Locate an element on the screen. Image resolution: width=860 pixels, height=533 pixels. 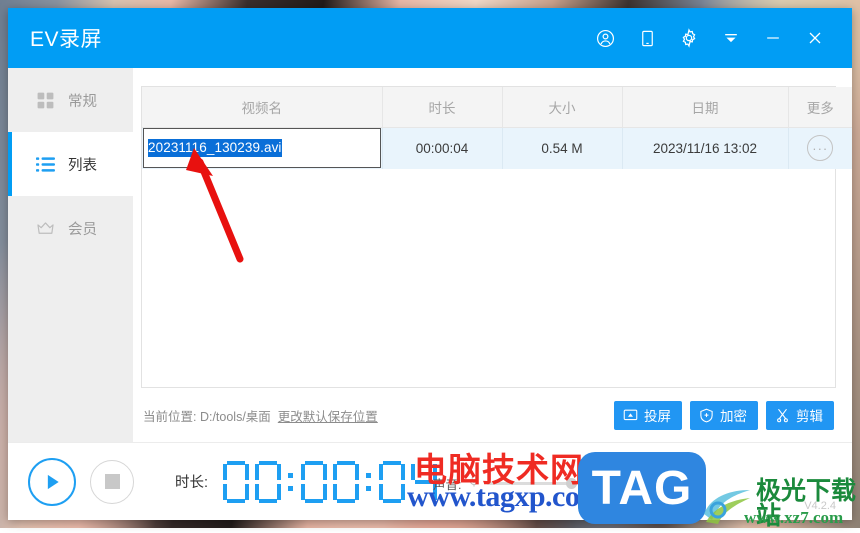
column-header-size: 大小 is located at coordinates (562, 107).